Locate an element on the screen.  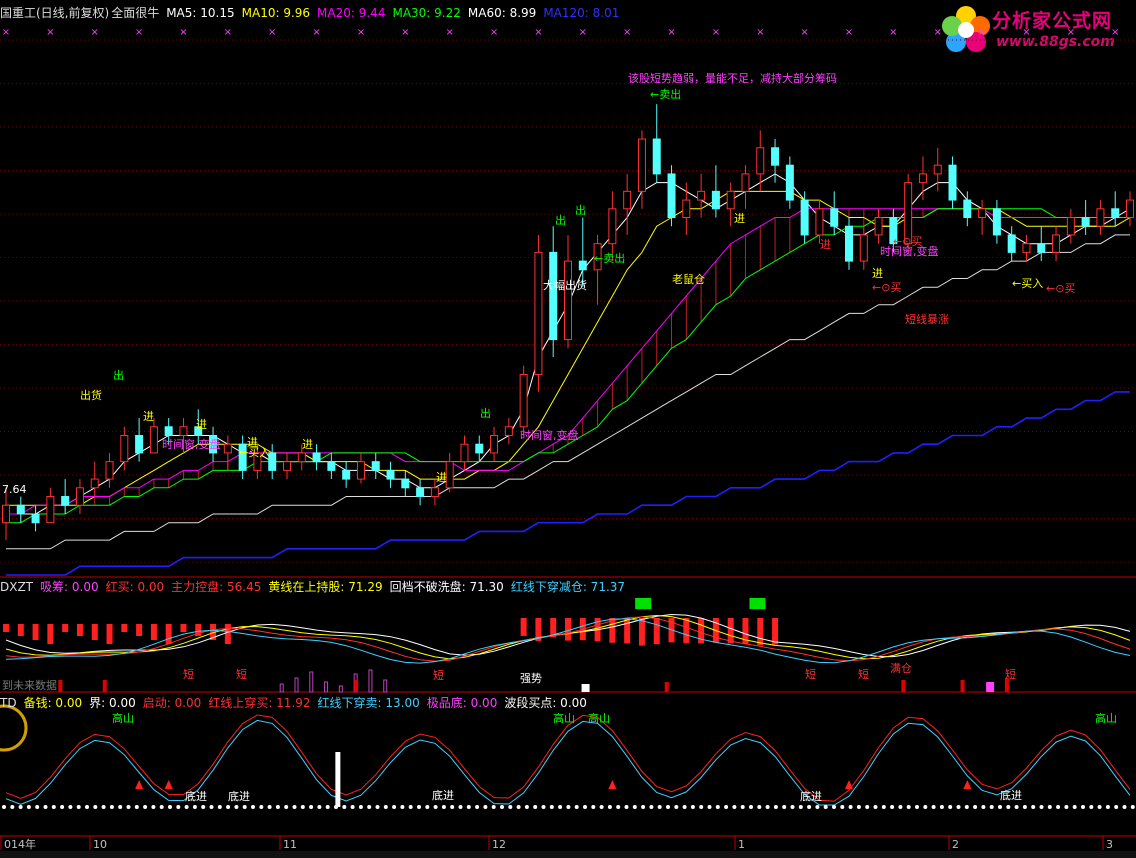
gauge-circle is located at coordinates (14, 728).